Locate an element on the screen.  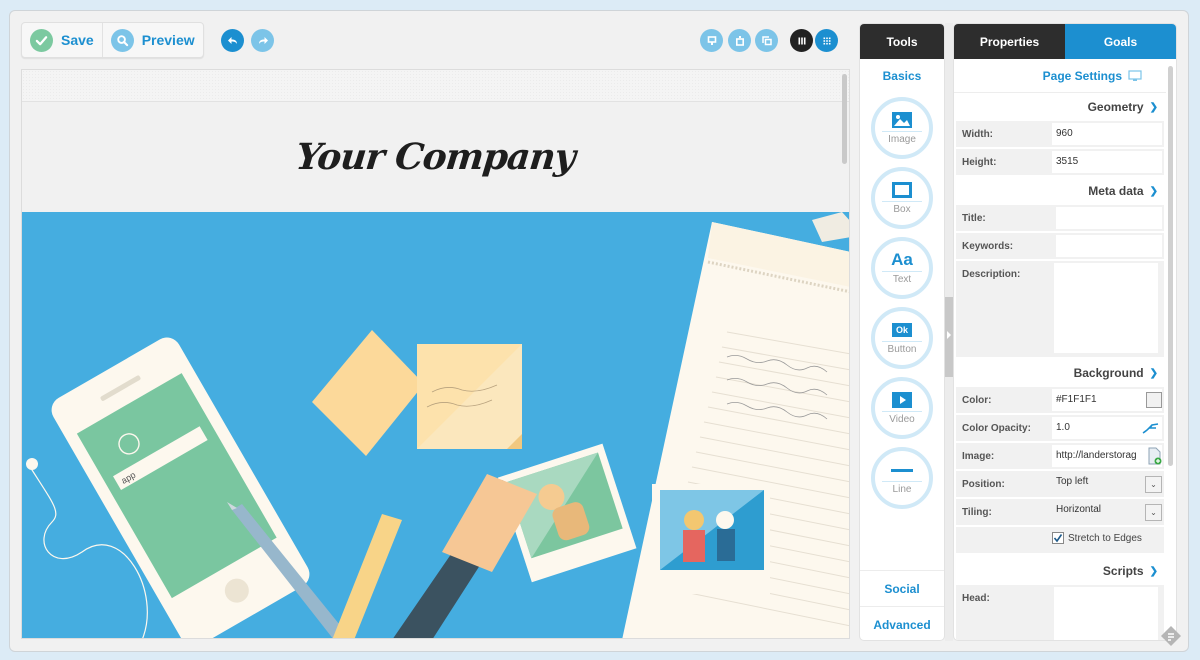
stretch-checkbox-wrap: Stretch to Edges is located at coordinates (1097, 536).